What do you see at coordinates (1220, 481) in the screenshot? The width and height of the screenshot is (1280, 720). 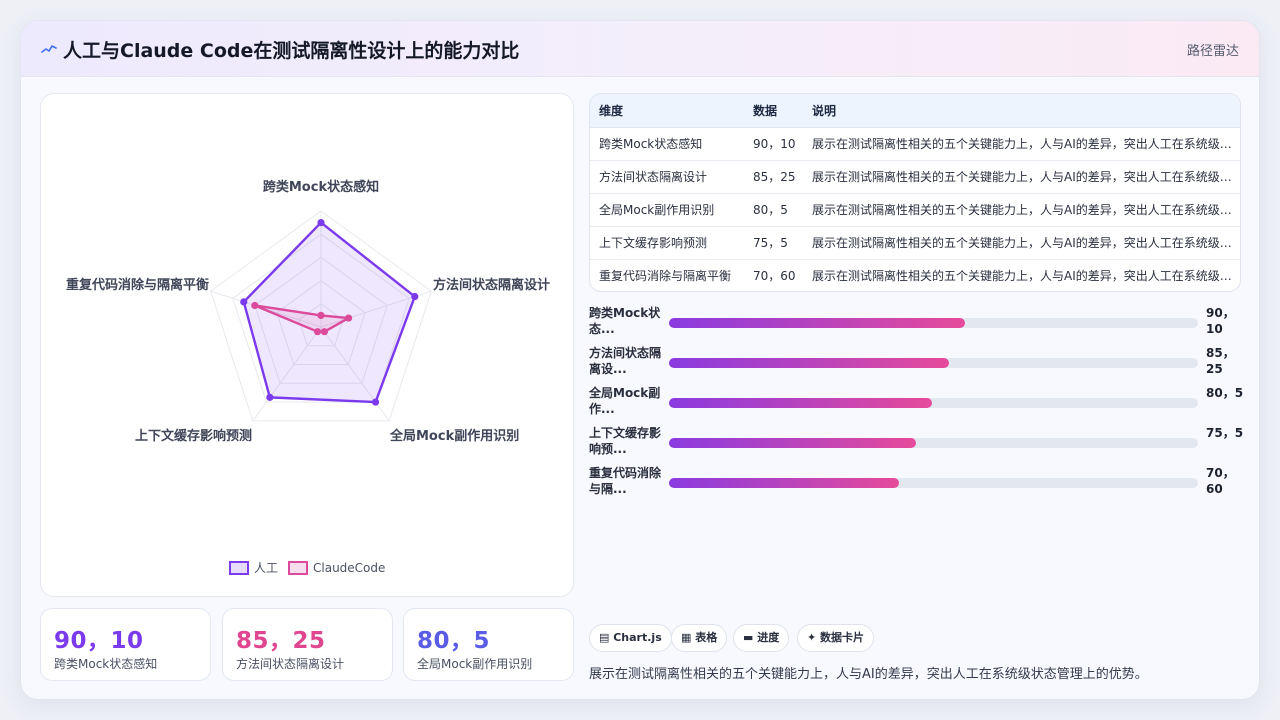 I see `progress-value: 70，60` at bounding box center [1220, 481].